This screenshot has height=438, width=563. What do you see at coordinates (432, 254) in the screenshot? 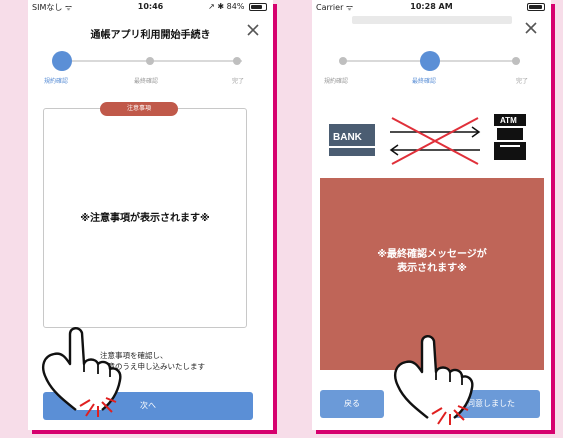
I see `final-message-line-1: ※最終確認メッセージが` at bounding box center [432, 254].